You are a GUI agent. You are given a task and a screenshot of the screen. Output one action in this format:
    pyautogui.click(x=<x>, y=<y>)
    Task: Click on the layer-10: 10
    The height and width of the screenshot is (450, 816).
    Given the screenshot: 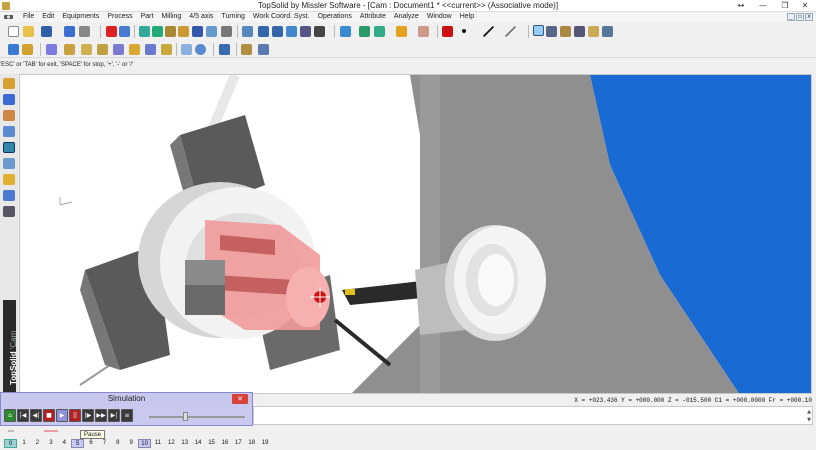 What is the action you would take?
    pyautogui.click(x=144, y=443)
    